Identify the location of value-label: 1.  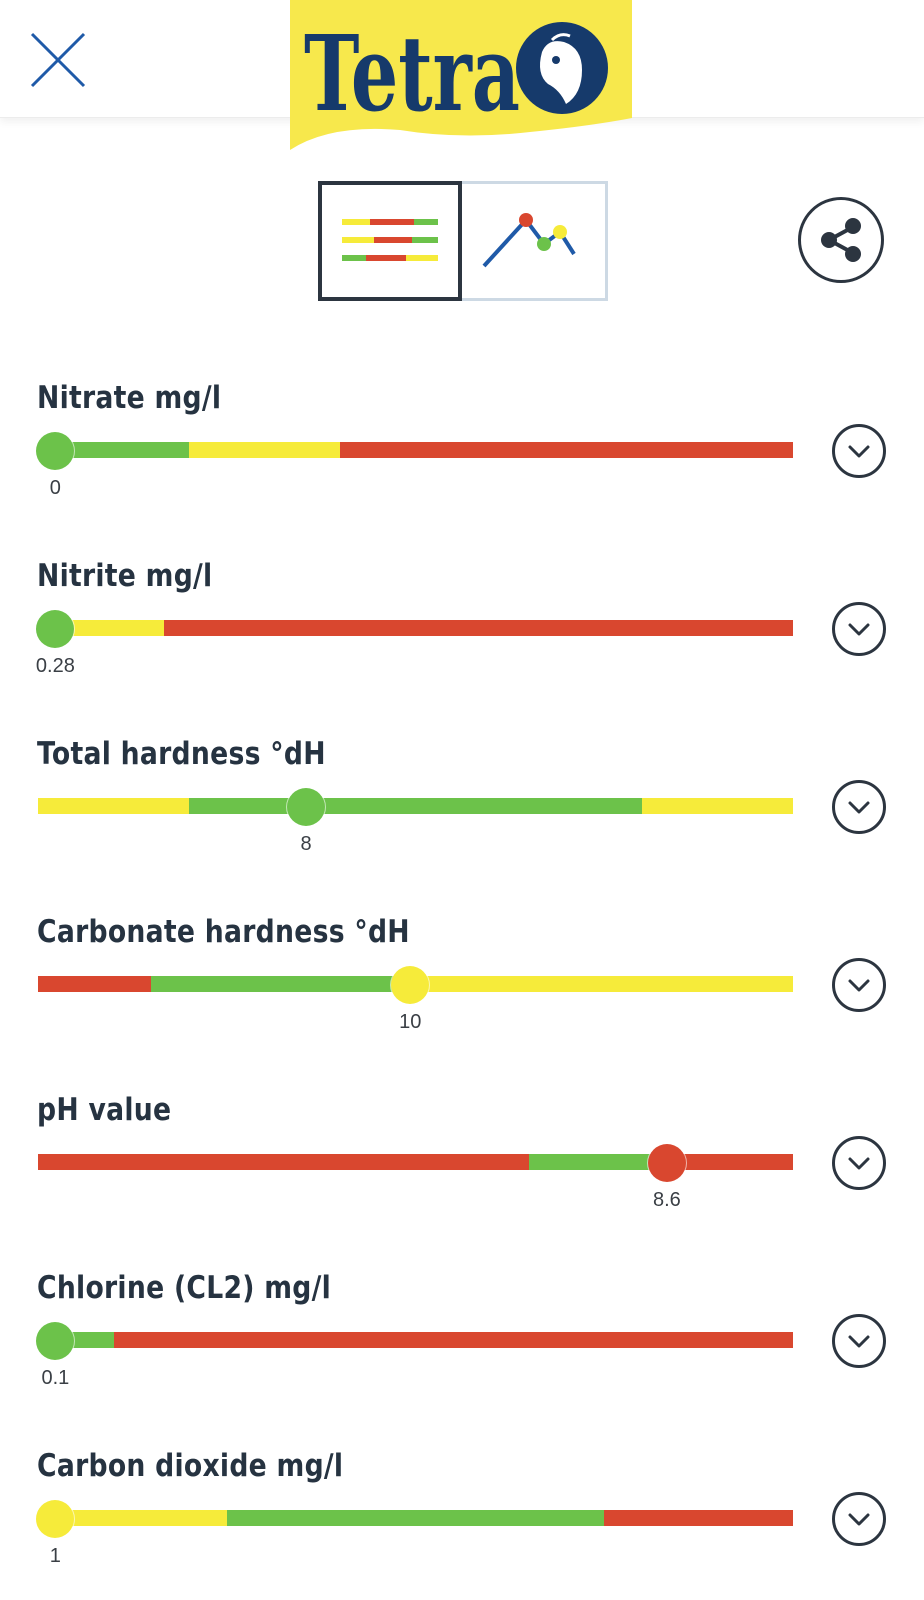
(55, 1556).